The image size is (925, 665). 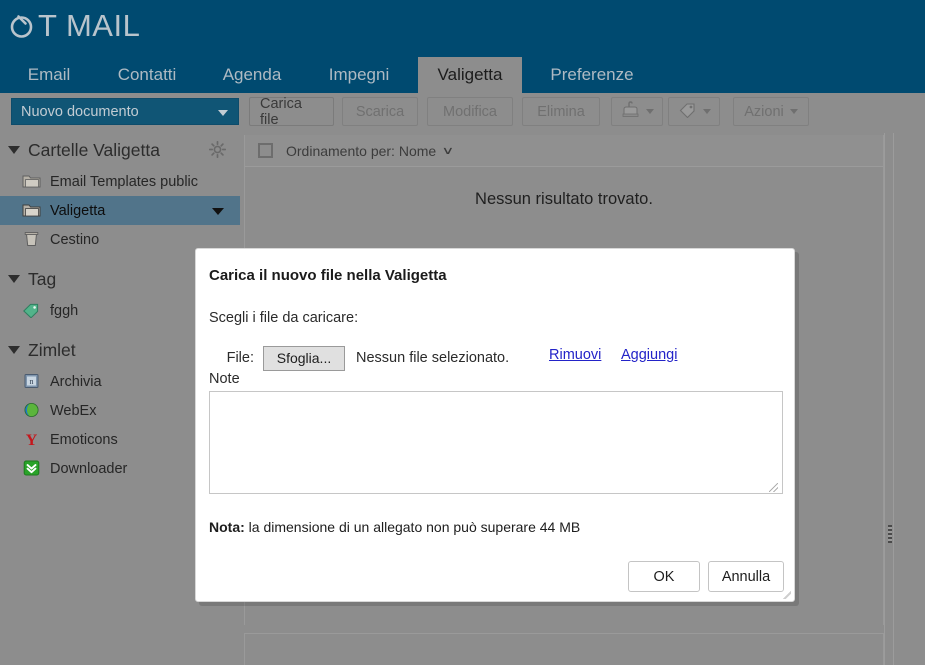 I want to click on download-button: Scarica, so click(x=380, y=111).